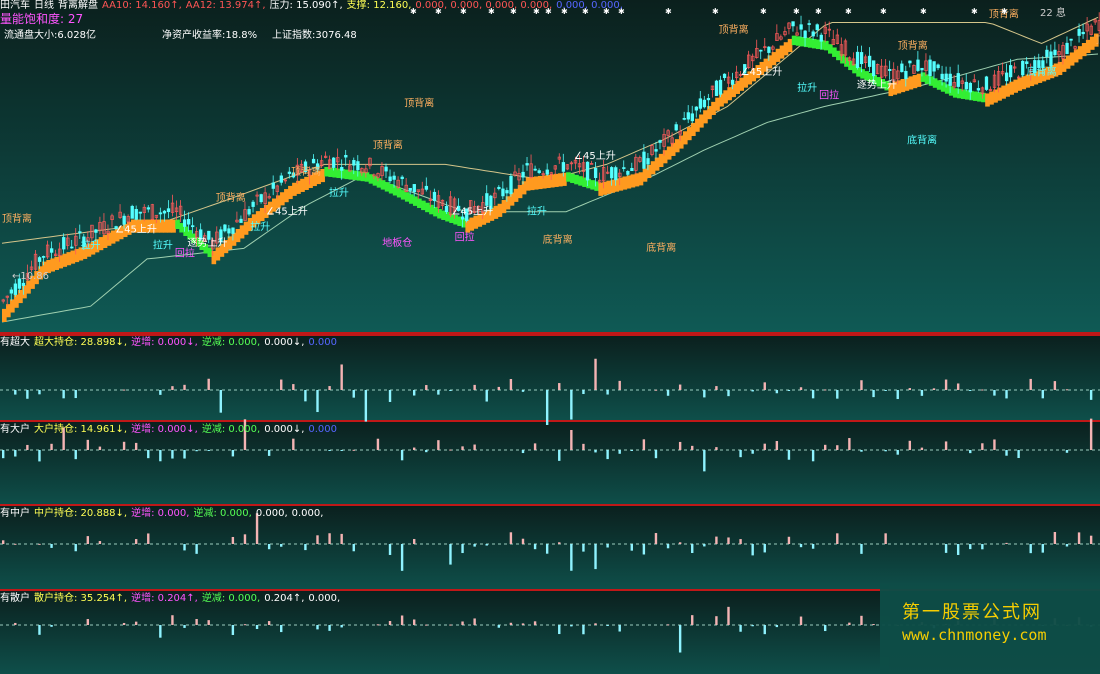 Image resolution: width=1100 pixels, height=674 pixels. Describe the element at coordinates (42, 19) in the screenshot. I see `saturation-label: 量能饱和度: 27` at that location.